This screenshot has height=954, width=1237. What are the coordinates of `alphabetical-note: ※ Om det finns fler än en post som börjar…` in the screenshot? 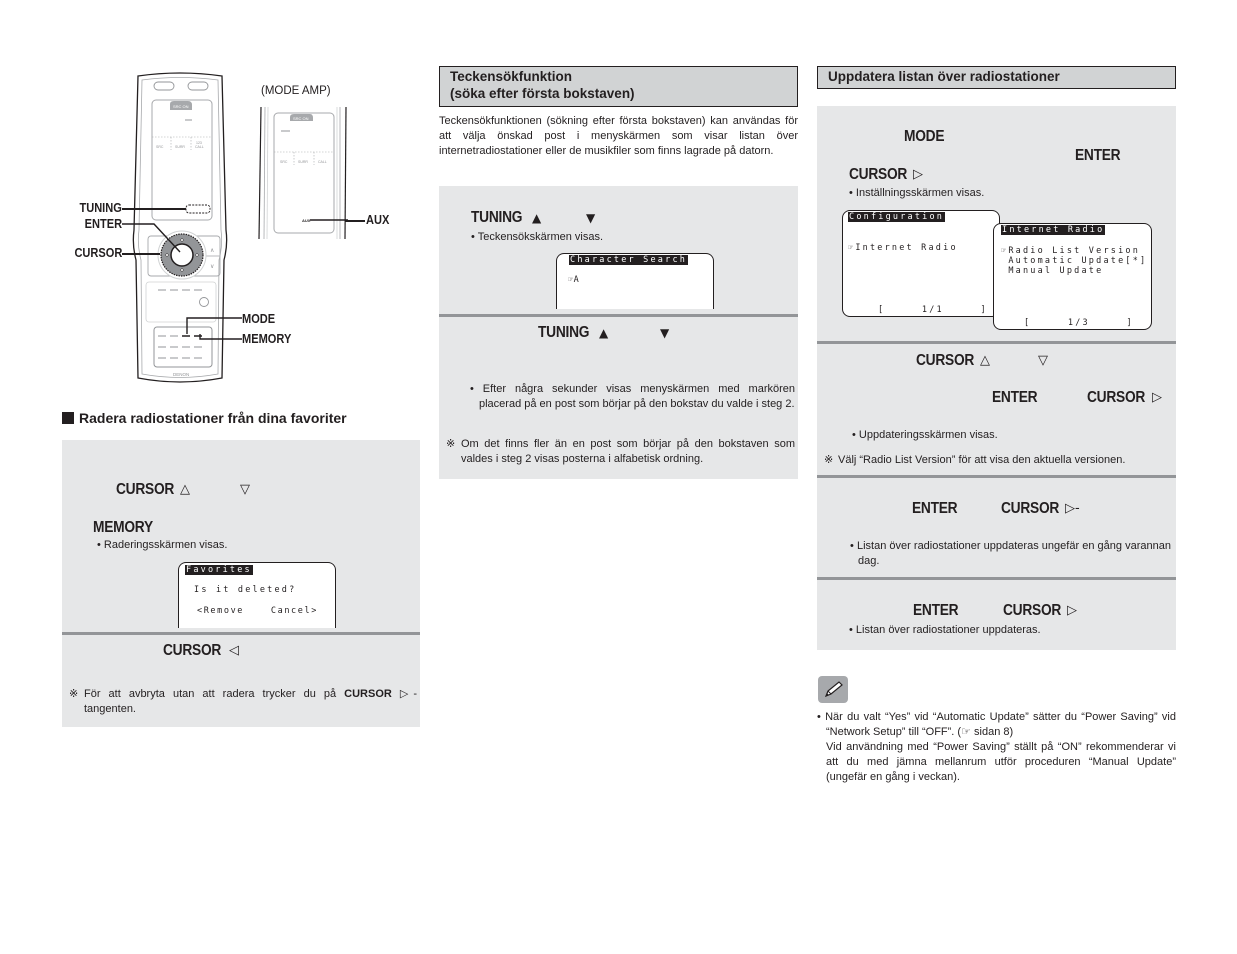 It's located at (620, 452).